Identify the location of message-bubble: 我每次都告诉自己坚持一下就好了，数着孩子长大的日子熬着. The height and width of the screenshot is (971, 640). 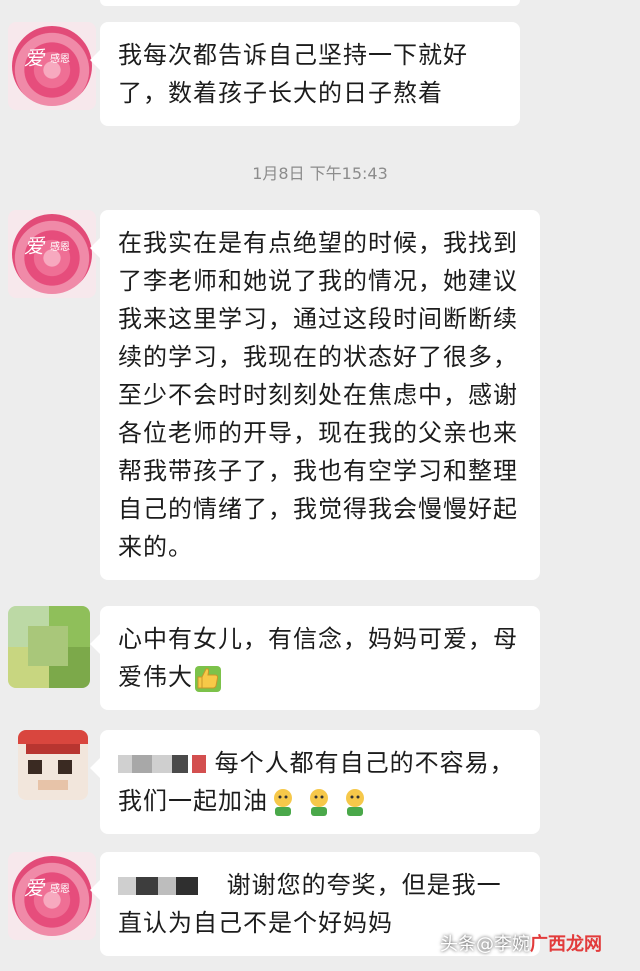
(305, 74).